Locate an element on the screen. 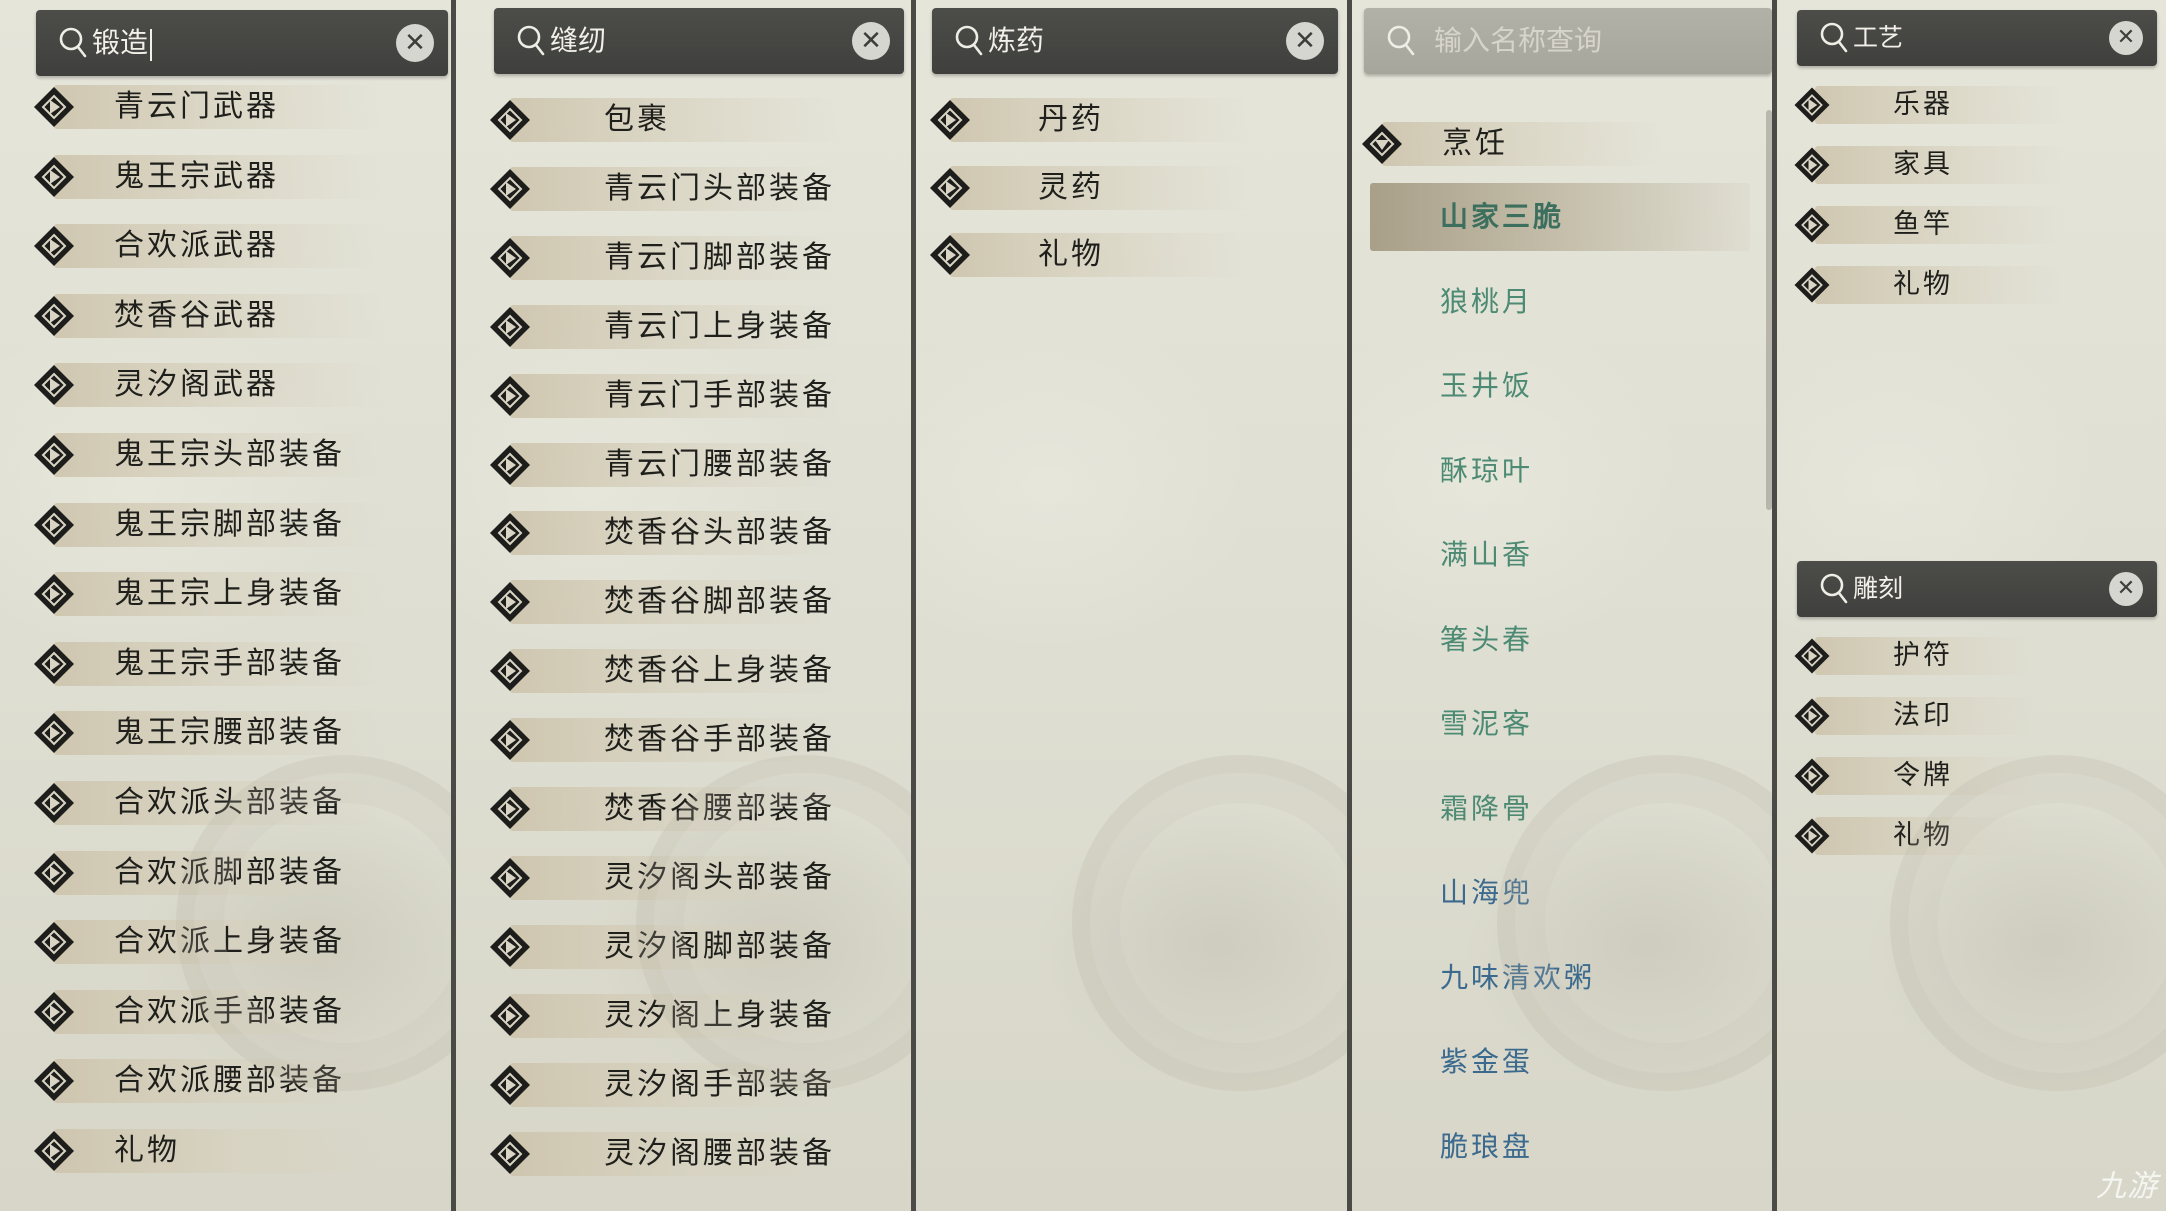  category-item-cooking: 烹饪 is located at coordinates (1558, 144).